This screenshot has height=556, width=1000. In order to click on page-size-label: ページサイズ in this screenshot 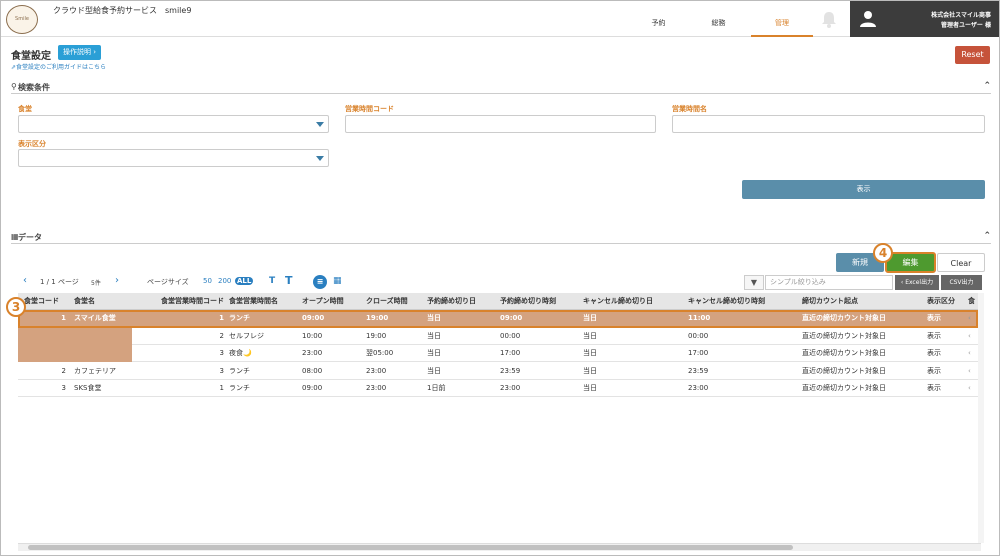, I will do `click(168, 282)`.